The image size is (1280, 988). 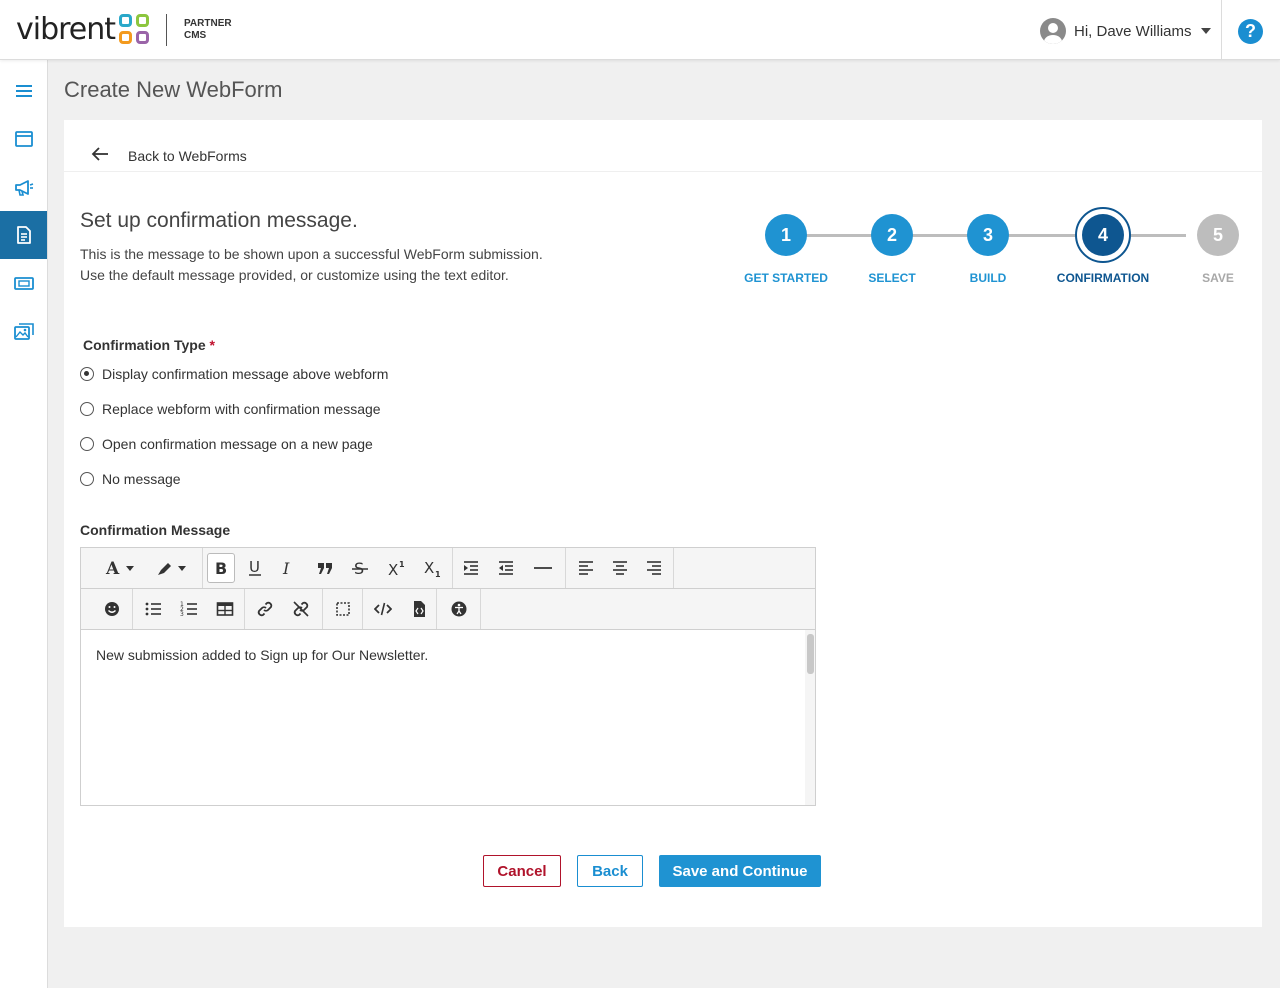 I want to click on hamburger-icon, so click(x=23, y=91).